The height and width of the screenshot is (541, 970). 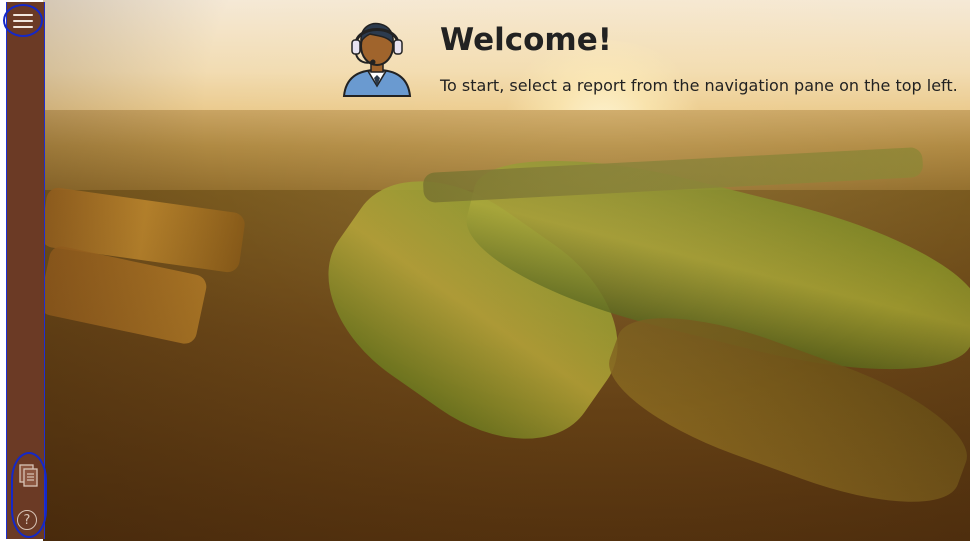 I want to click on hamburger-menu-button, so click(x=23, y=20).